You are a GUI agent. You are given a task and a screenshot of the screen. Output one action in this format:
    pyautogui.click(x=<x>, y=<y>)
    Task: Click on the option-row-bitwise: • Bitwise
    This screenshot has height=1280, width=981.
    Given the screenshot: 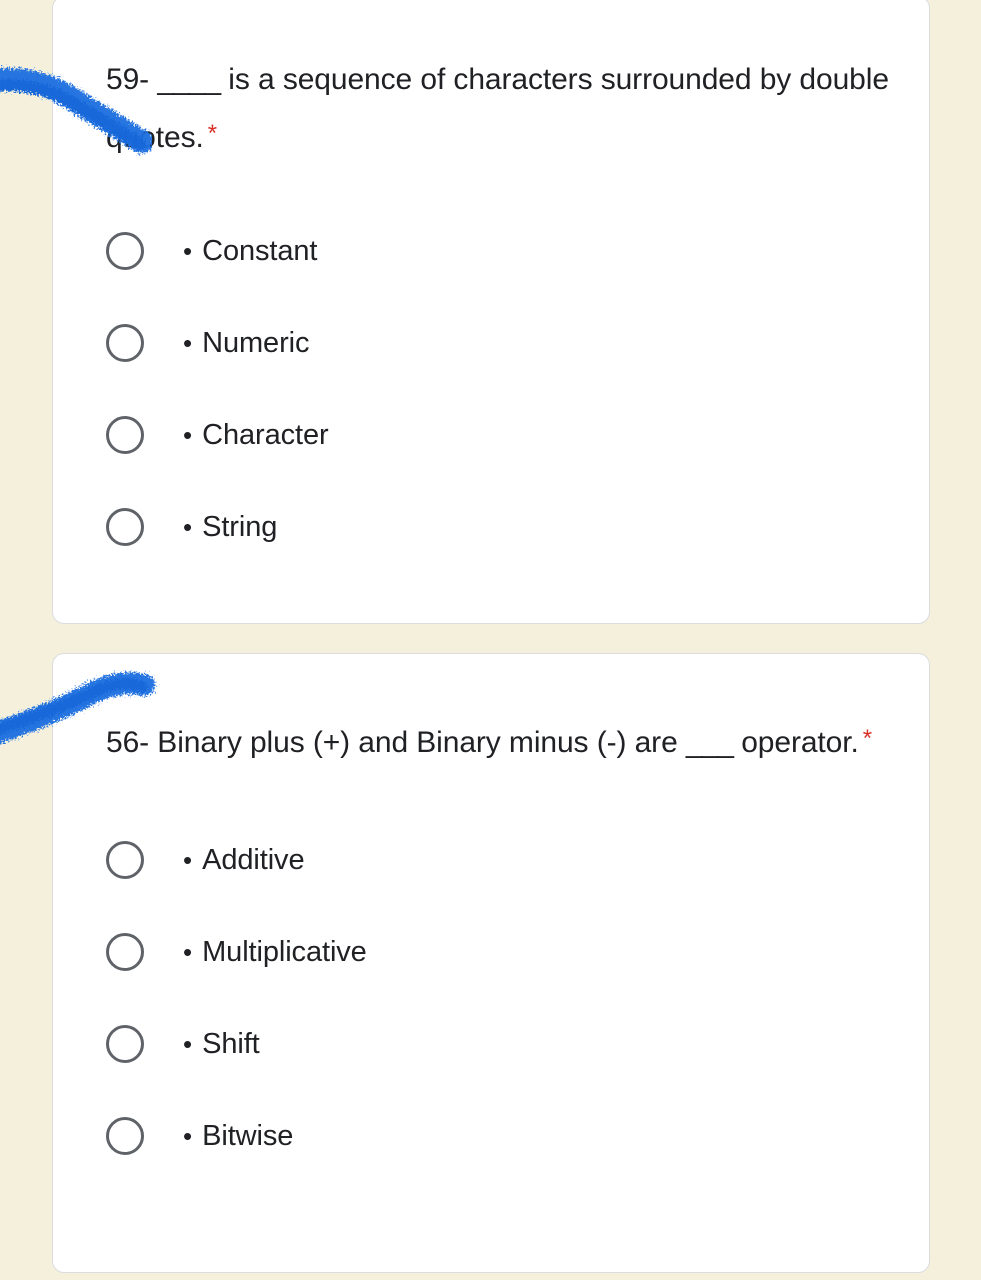 What is the action you would take?
    pyautogui.click(x=505, y=1136)
    